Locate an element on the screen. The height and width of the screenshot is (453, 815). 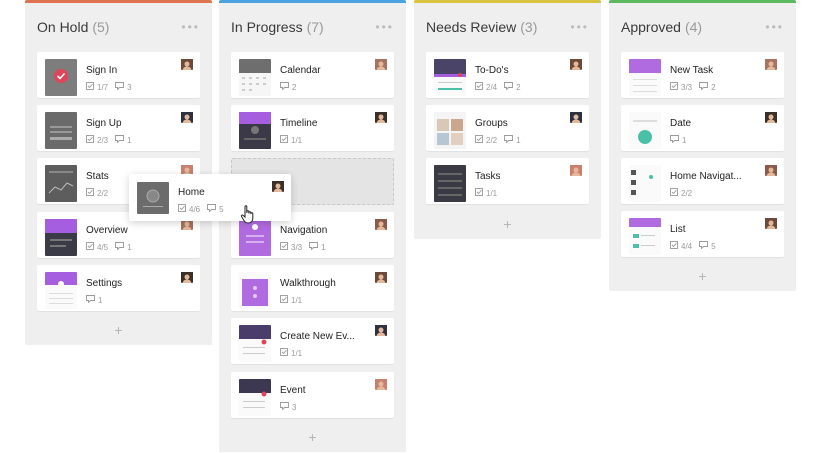
column-title: Approved (4) is located at coordinates (661, 27).